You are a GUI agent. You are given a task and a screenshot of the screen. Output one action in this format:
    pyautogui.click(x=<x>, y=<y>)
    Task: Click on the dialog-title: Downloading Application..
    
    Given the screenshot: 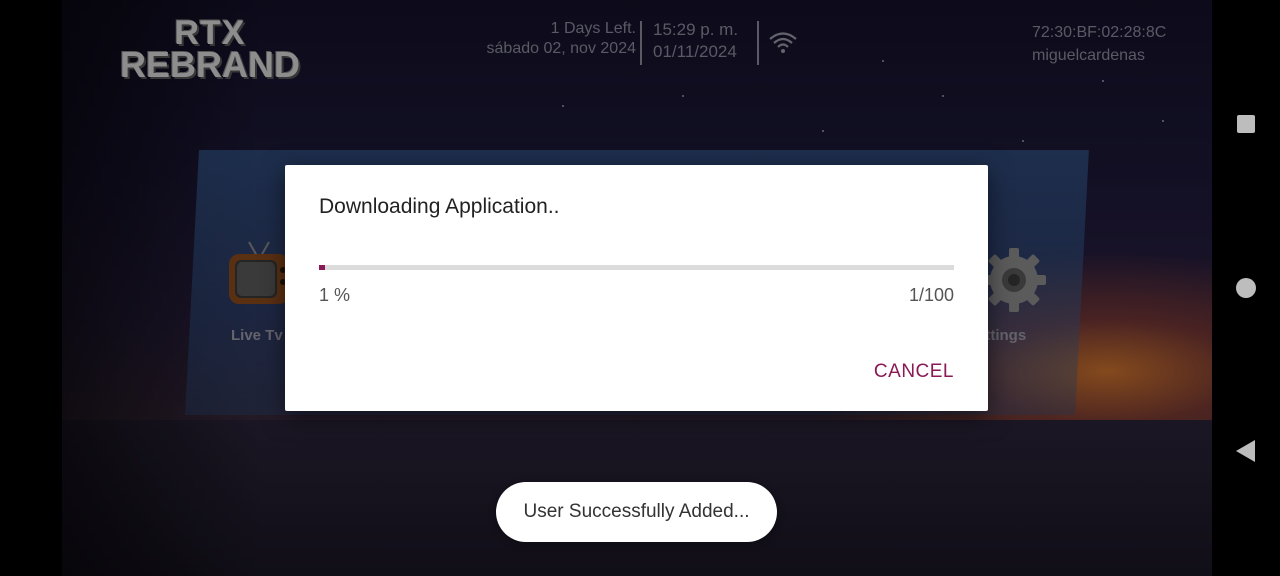 What is the action you would take?
    pyautogui.click(x=439, y=206)
    